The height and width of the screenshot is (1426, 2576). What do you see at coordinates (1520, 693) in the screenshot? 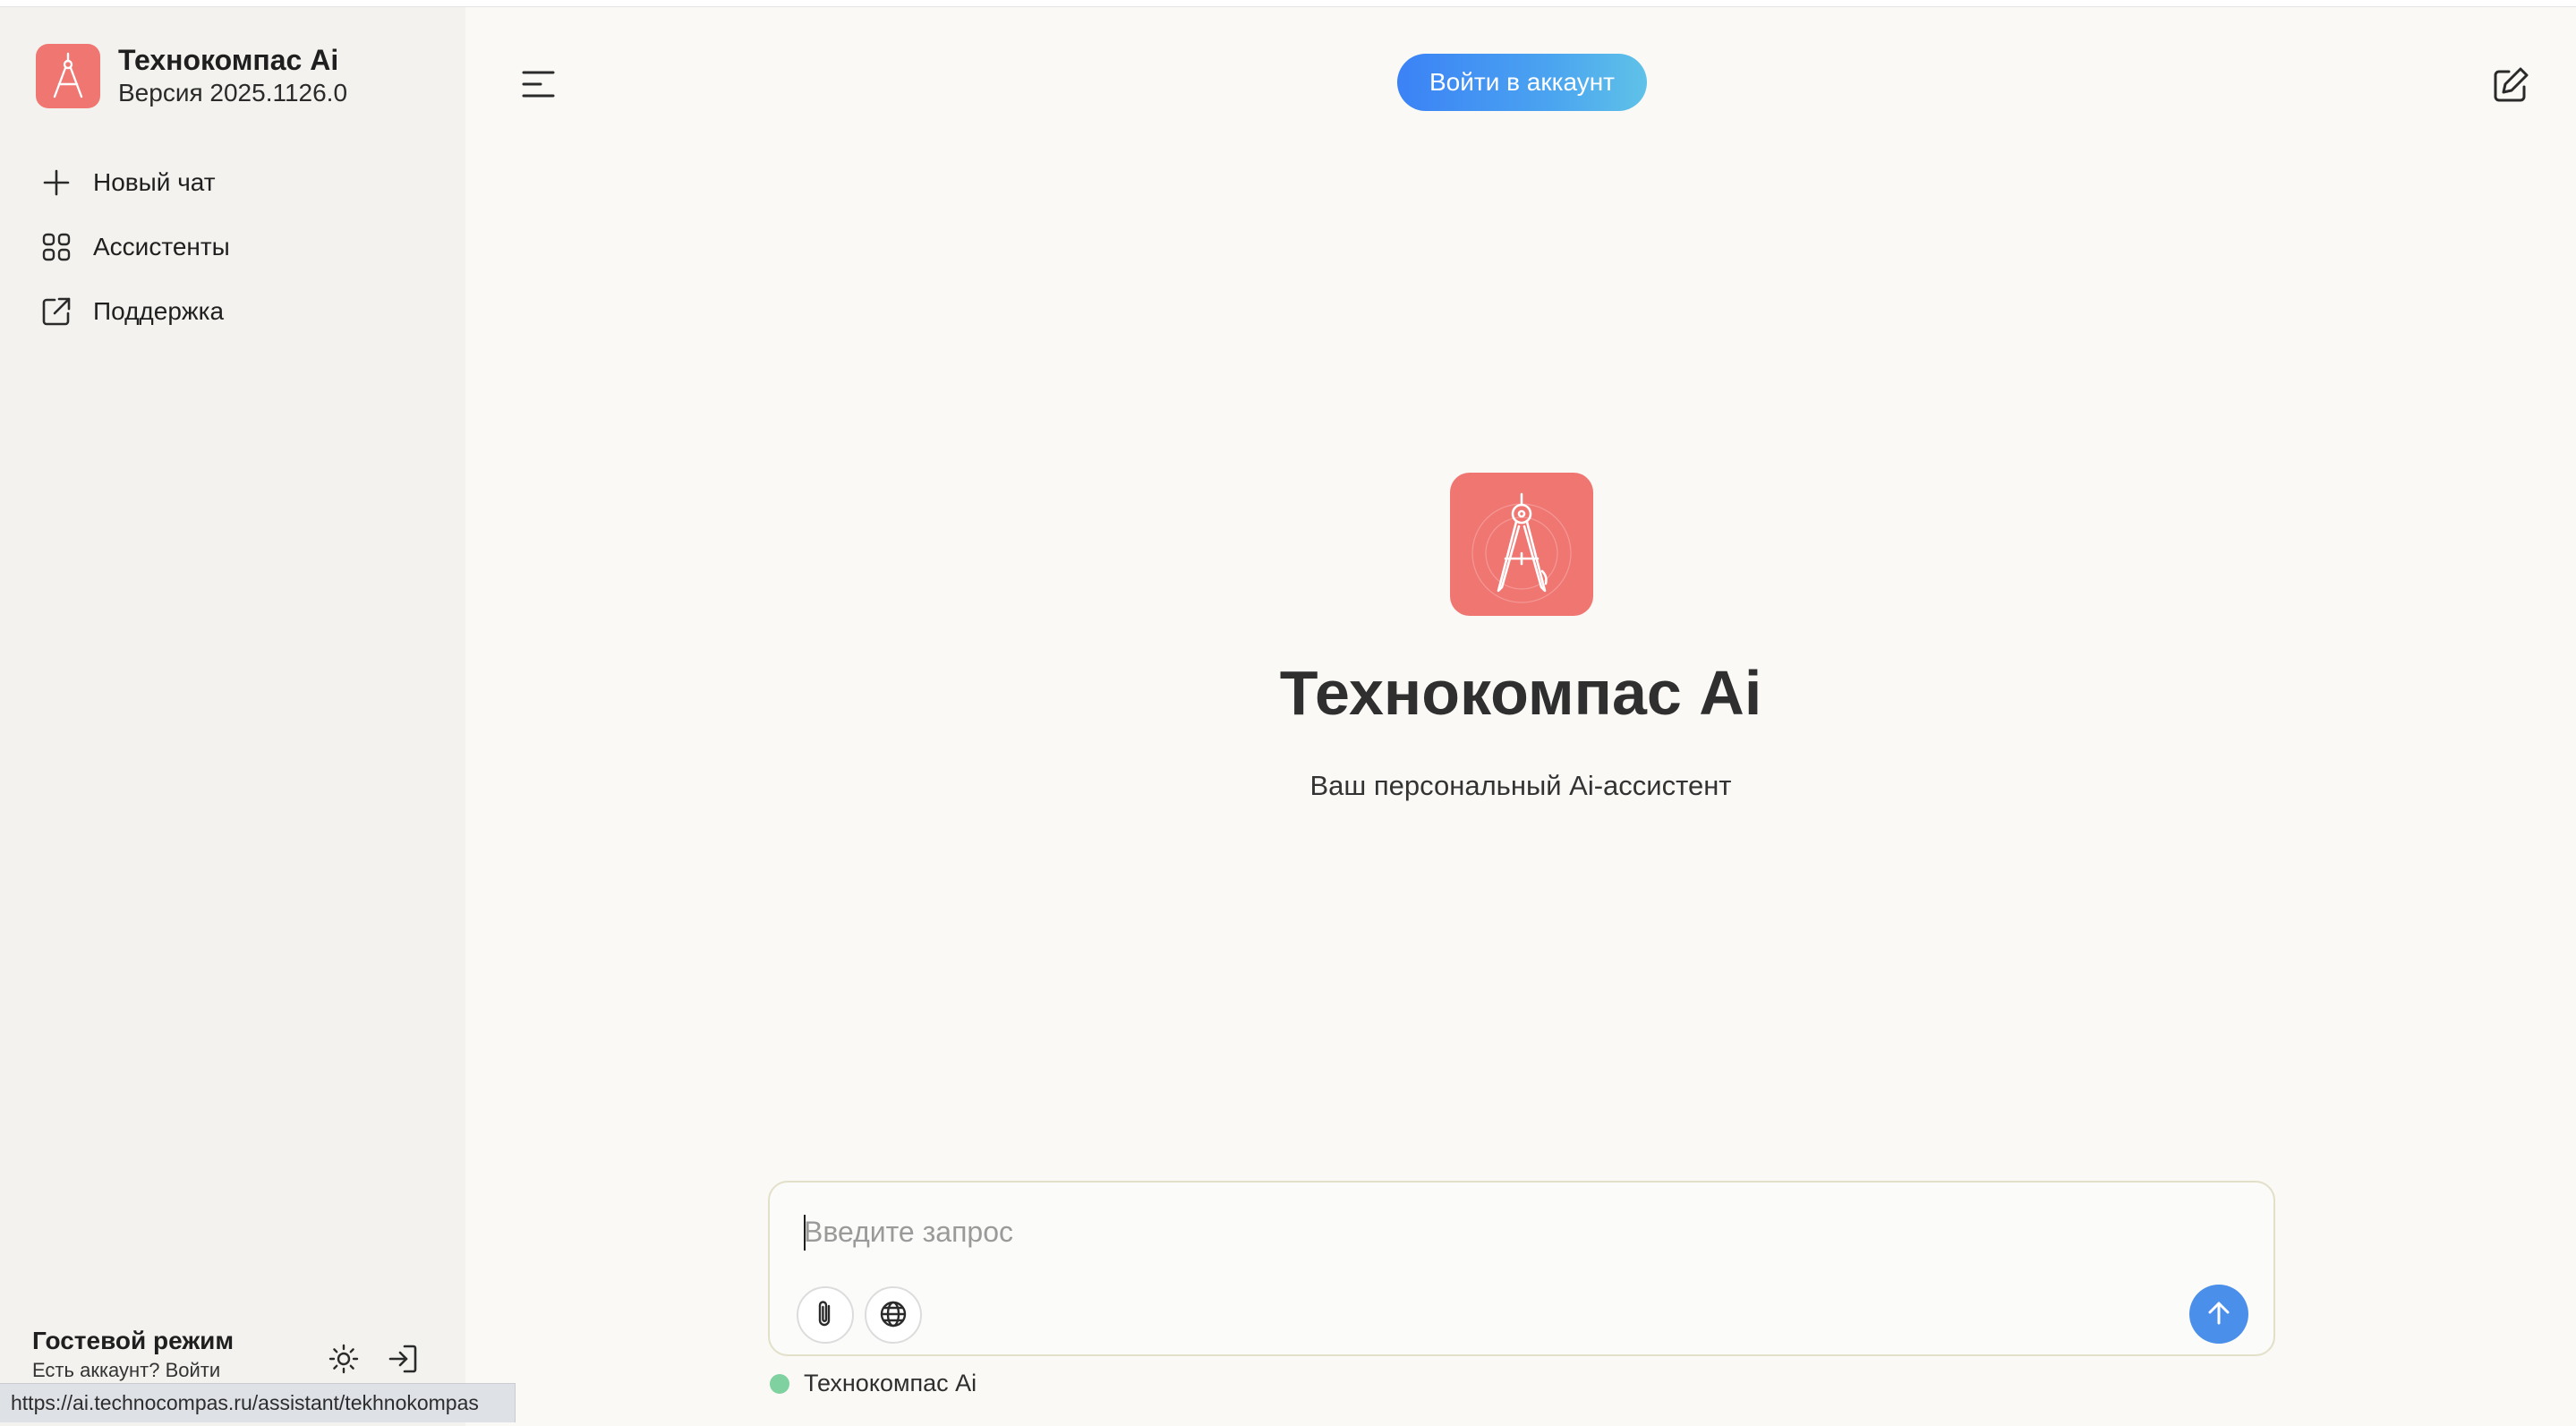
I see `hero-title: Технокомпас Ai` at bounding box center [1520, 693].